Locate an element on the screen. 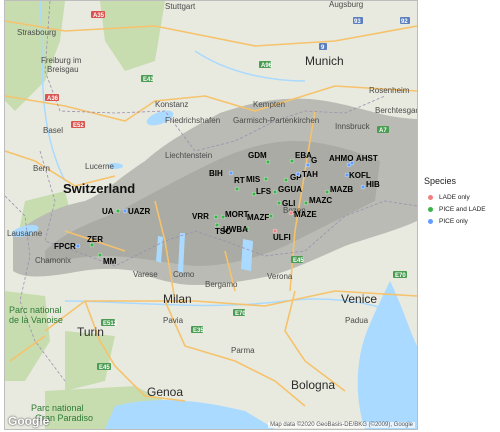 This screenshot has width=500, height=432. site-label-mm: MM is located at coordinates (110, 261).